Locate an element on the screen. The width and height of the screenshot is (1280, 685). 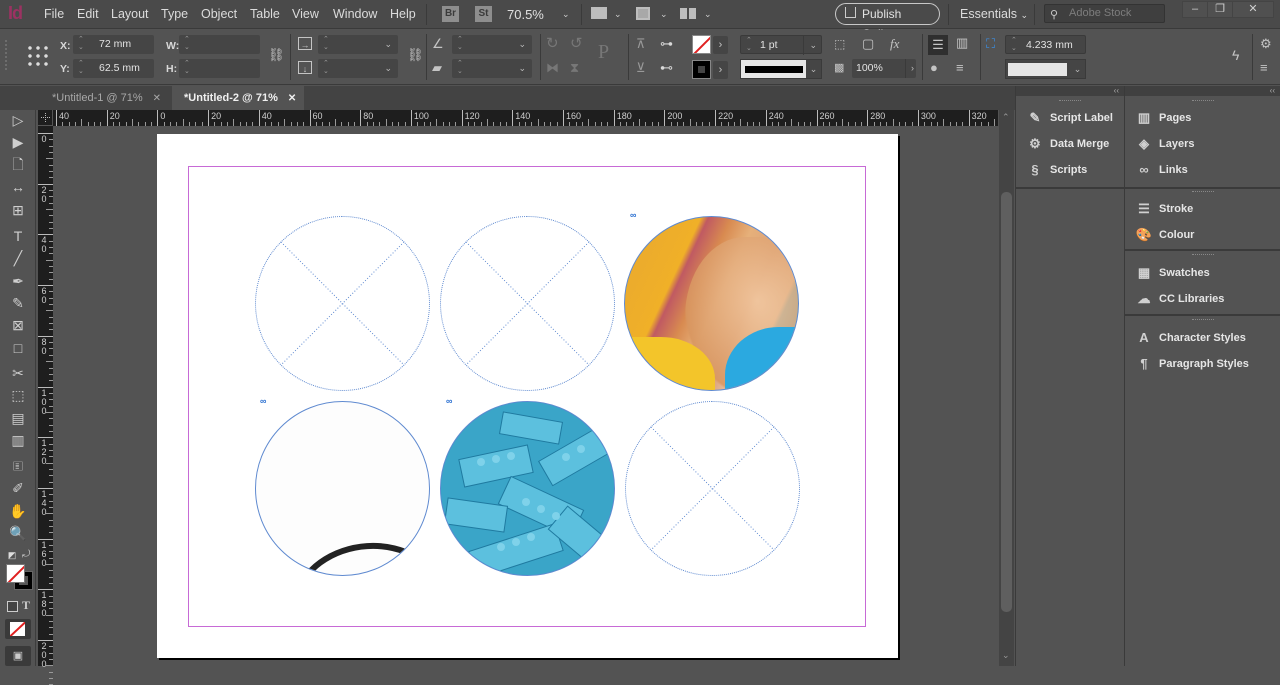
panel-colour: 🎨 Colour is located at coordinates (1202, 235).